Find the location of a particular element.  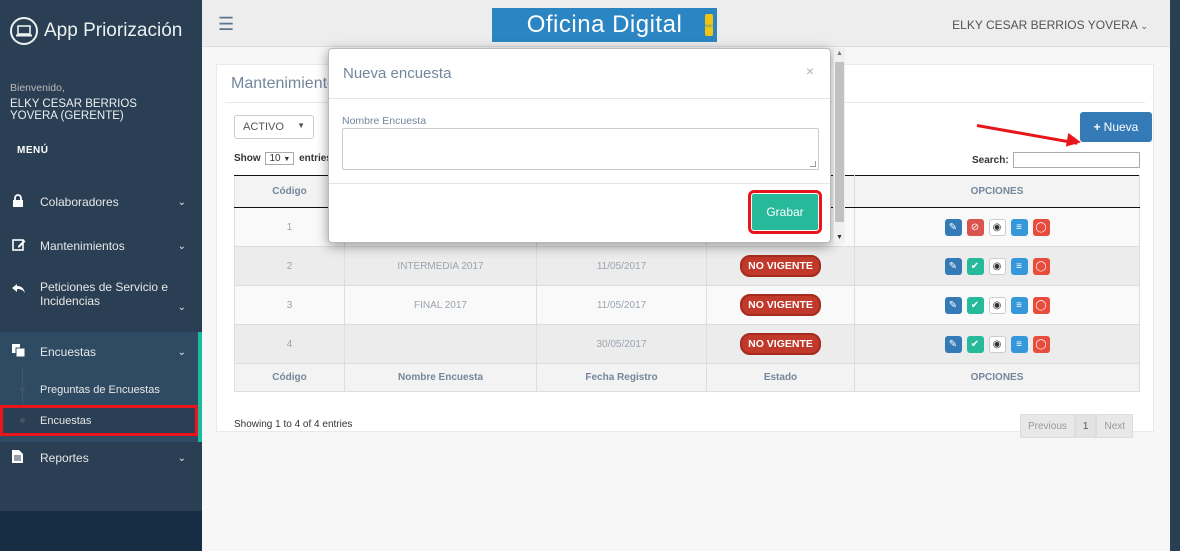

nav-encuestas: Encuestas ⌄ is located at coordinates (101, 352).